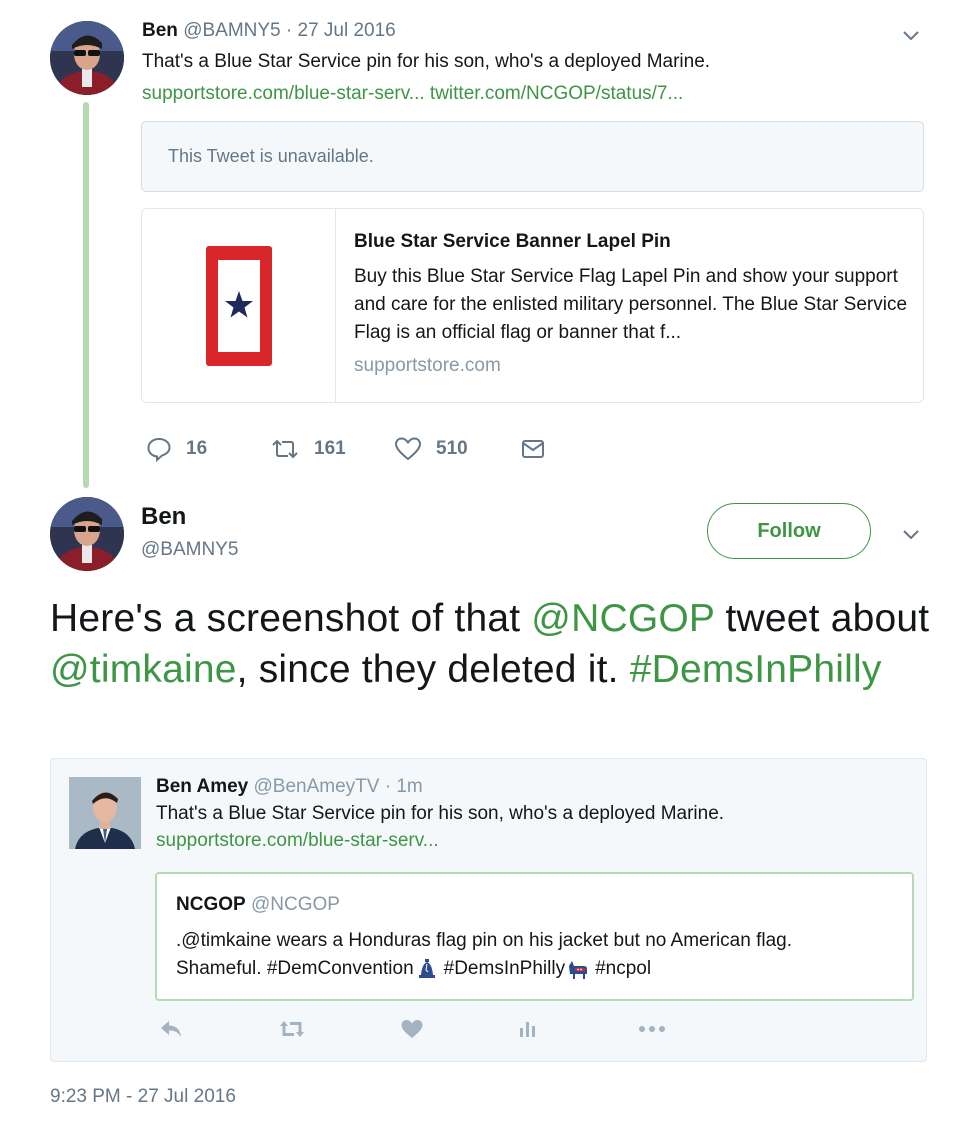 Image resolution: width=980 pixels, height=1122 pixels. I want to click on tweet-text-part: , since they deleted it., so click(433, 669).